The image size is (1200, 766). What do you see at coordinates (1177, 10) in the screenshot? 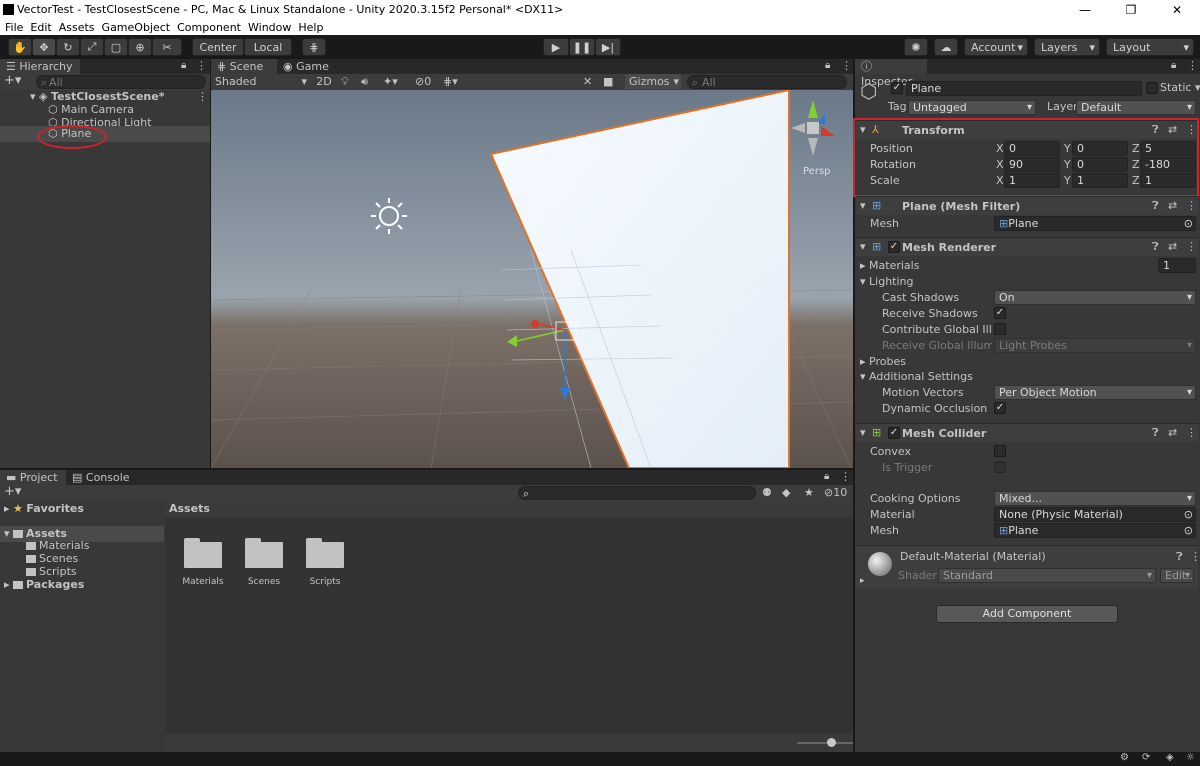
I see `close-window-button: ✕` at bounding box center [1177, 10].